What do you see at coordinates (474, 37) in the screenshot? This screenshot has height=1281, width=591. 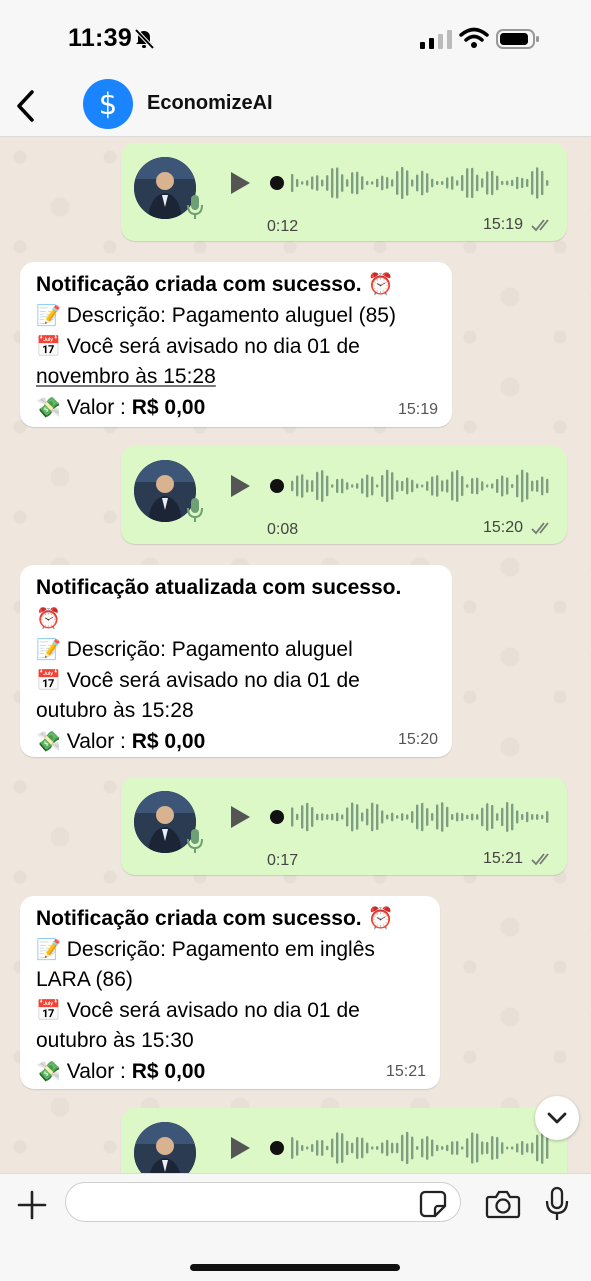 I see `wifi-icon` at bounding box center [474, 37].